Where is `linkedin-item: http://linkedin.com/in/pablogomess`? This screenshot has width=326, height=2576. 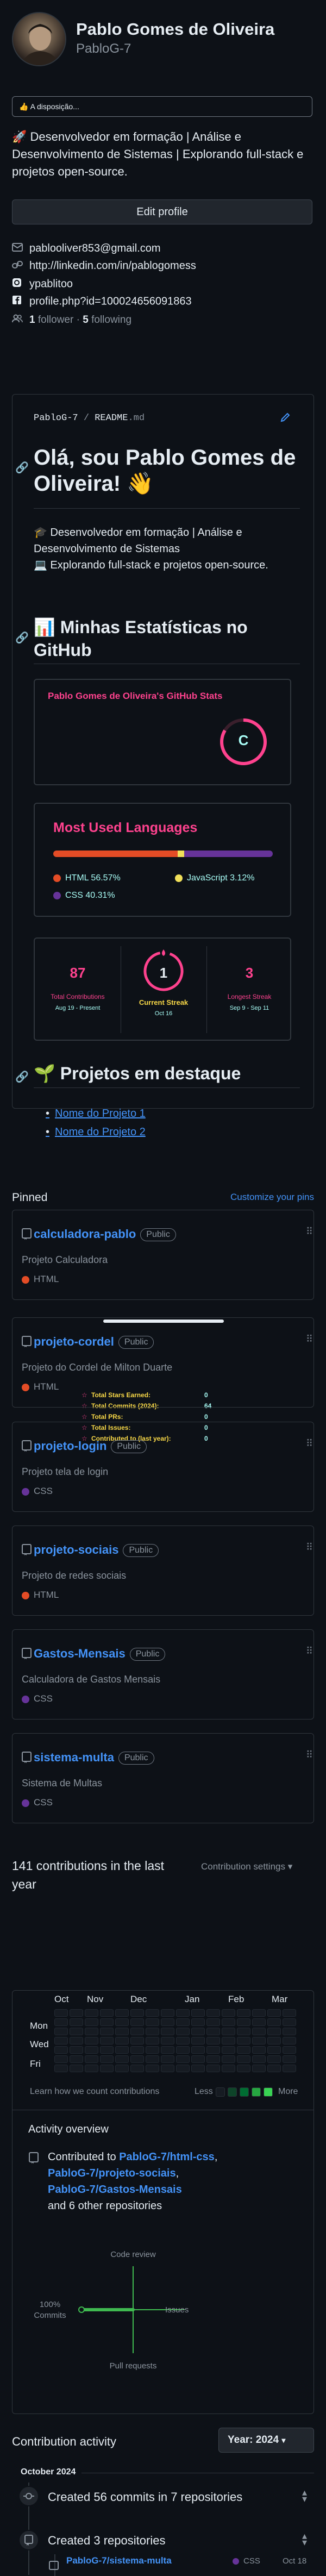
linkedin-item: http://linkedin.com/in/pablogomess is located at coordinates (104, 266).